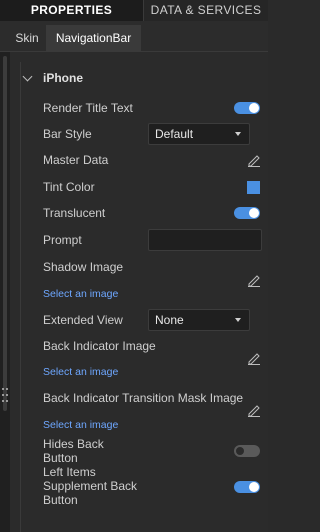 This screenshot has height=532, width=320. Describe the element at coordinates (27, 76) in the screenshot. I see `chevron-down-icon` at that location.